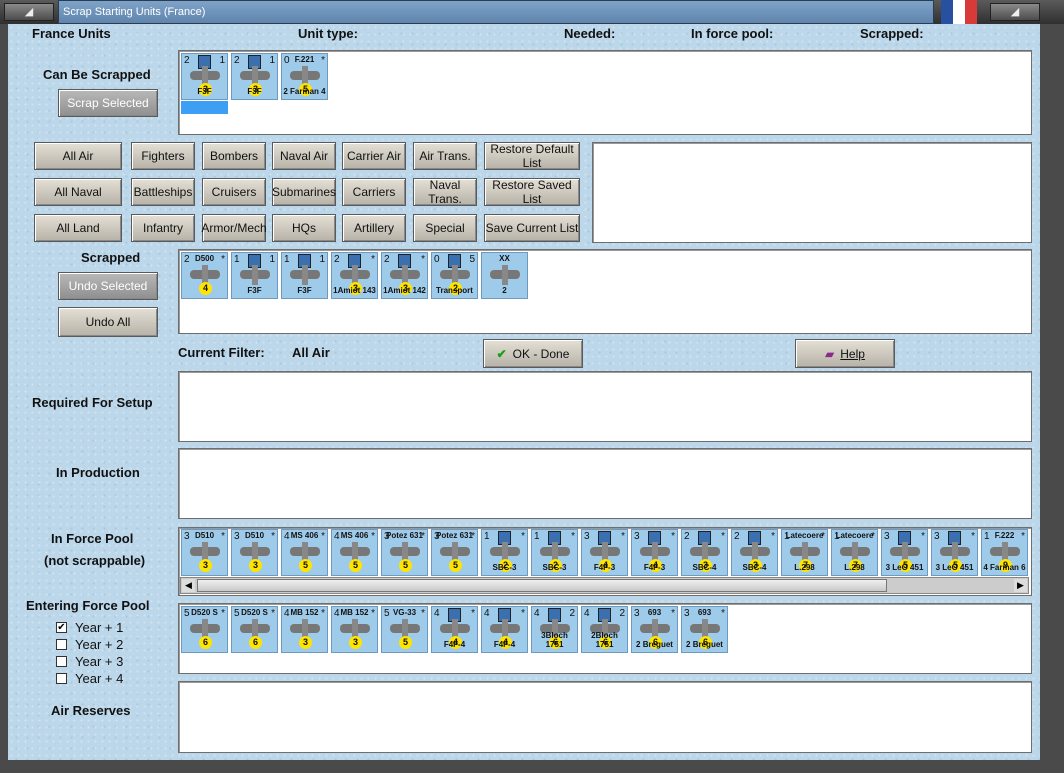  I want to click on undo-all-button: Undo All, so click(108, 322).